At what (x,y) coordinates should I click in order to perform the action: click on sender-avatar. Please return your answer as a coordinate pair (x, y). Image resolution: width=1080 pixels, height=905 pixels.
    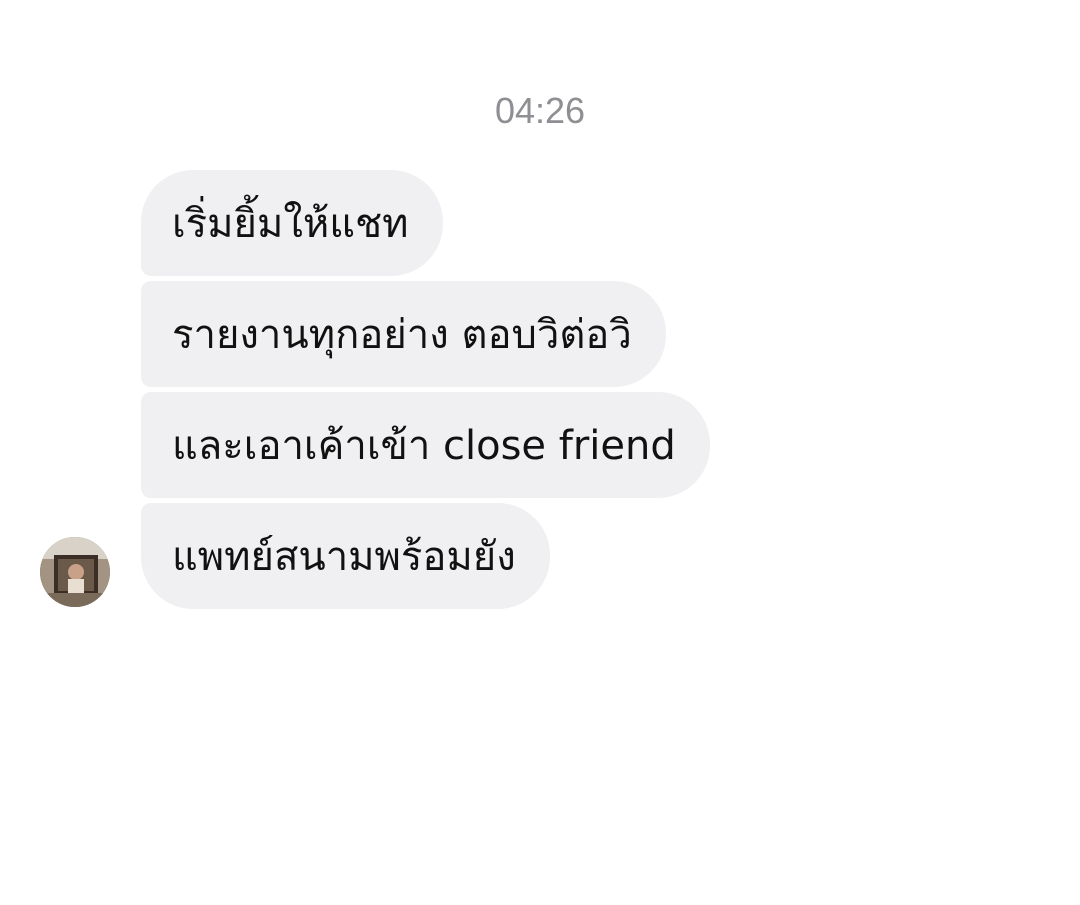
    Looking at the image, I should click on (75, 572).